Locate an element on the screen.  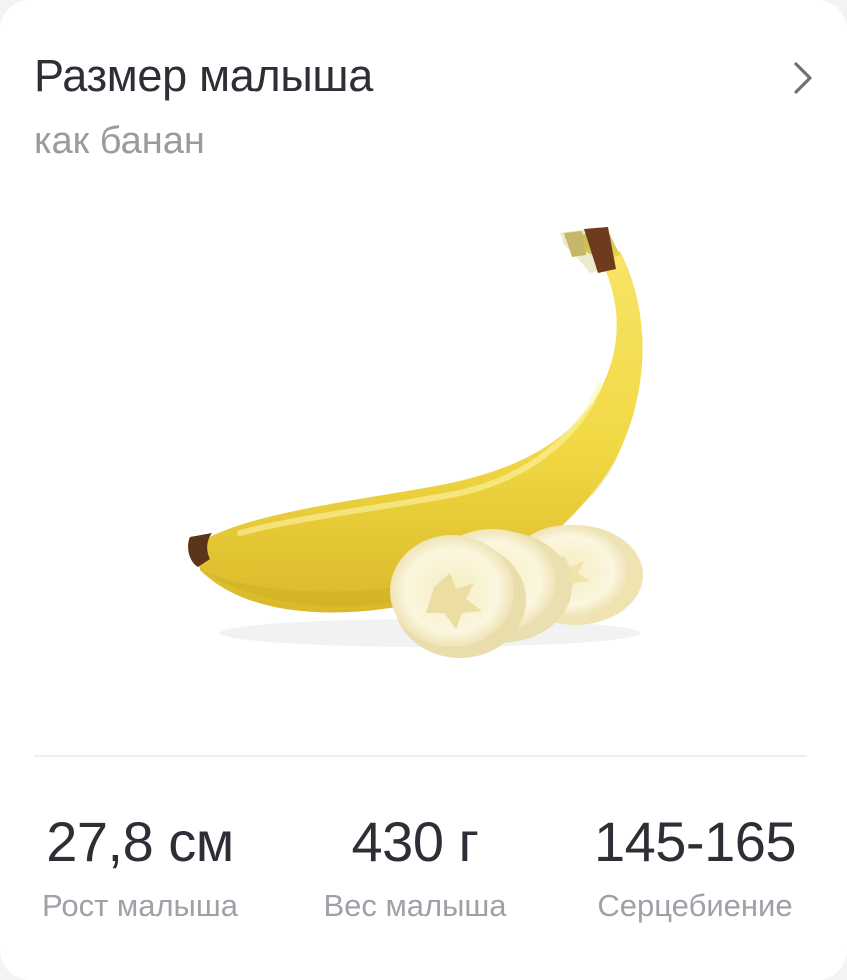
stat-weight: 430 г Вес малыша is located at coordinates (415, 867).